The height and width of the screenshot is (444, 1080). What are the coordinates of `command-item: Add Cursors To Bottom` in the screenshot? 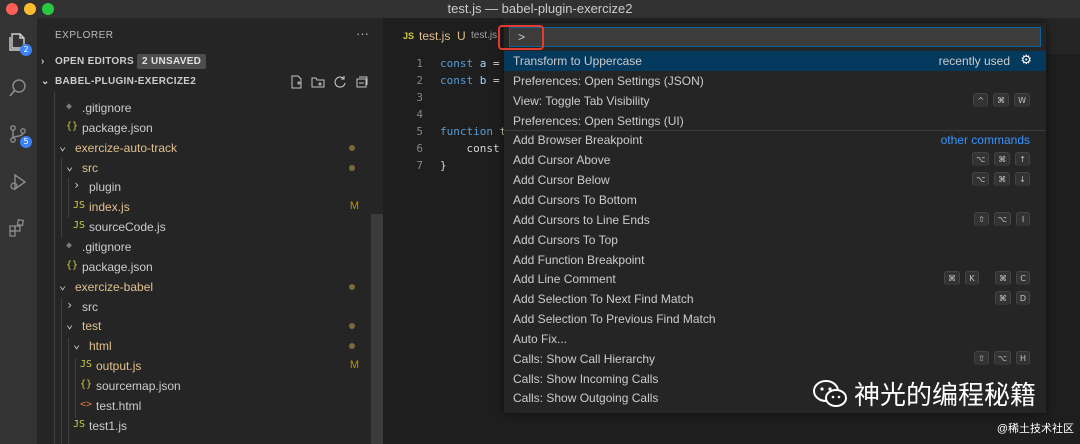 It's located at (775, 200).